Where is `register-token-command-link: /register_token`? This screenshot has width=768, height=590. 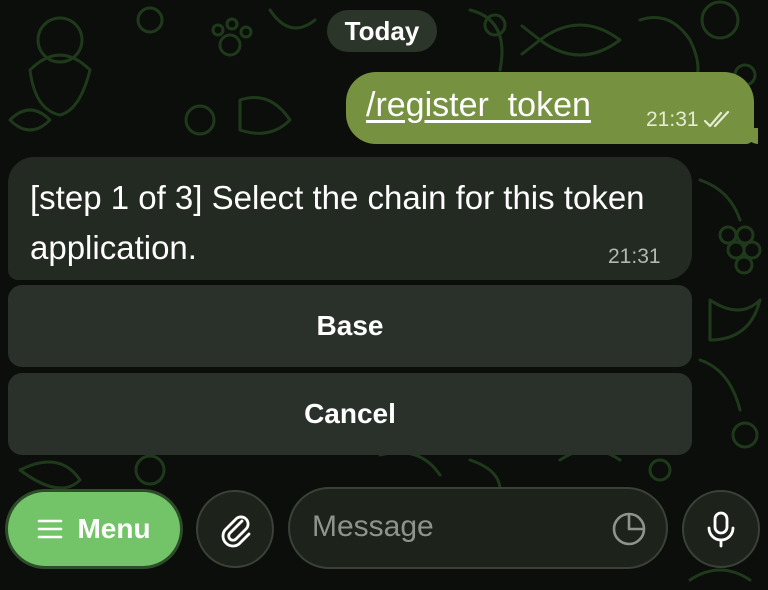 register-token-command-link: /register_token is located at coordinates (478, 105).